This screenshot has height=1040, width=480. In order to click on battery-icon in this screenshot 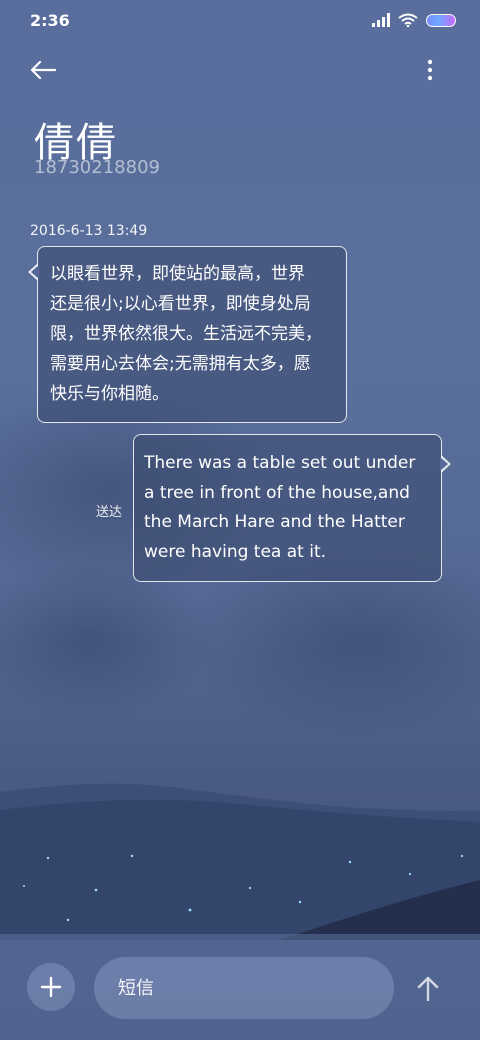, I will do `click(441, 20)`.